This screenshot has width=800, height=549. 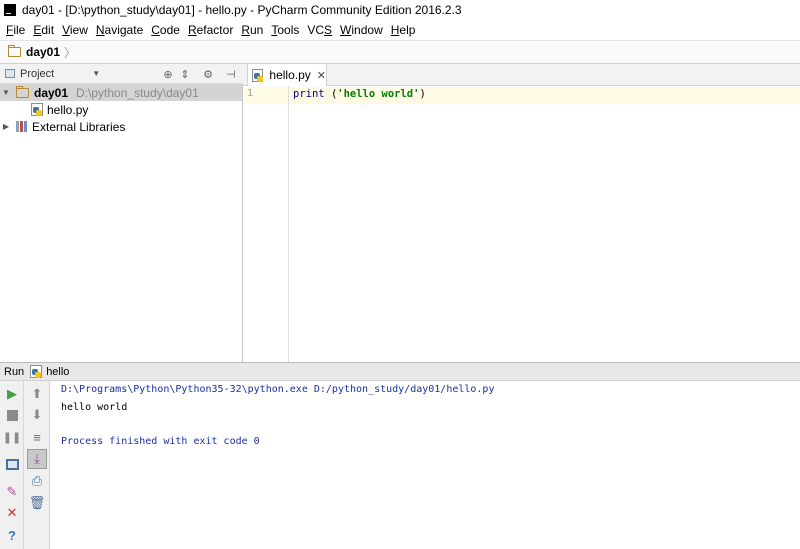 I want to click on run-toolbar-primary: ▶ ❚❚ ✎ ✕ ?, so click(x=12, y=465).